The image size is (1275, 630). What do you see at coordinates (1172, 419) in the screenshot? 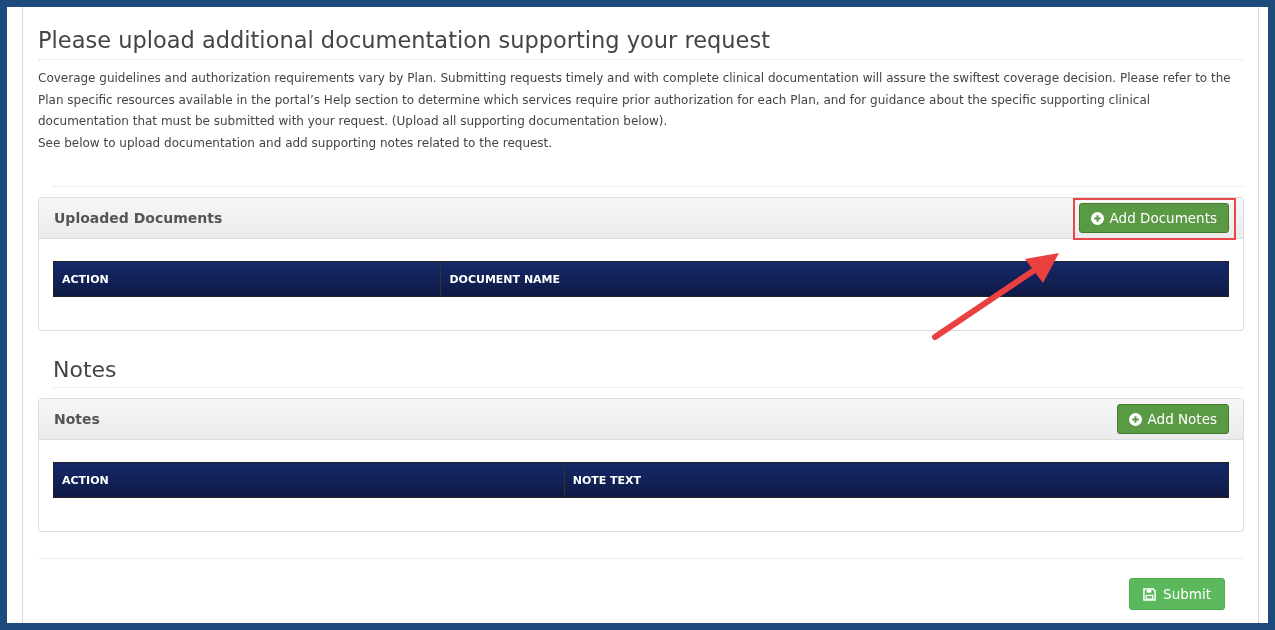
I see `add-button: Add Notes` at bounding box center [1172, 419].